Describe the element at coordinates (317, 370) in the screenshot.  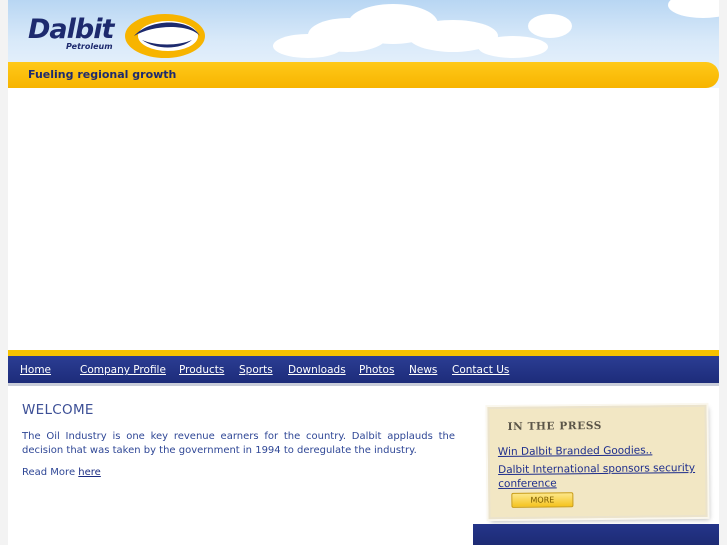
I see `nav-downloads: Downloads` at that location.